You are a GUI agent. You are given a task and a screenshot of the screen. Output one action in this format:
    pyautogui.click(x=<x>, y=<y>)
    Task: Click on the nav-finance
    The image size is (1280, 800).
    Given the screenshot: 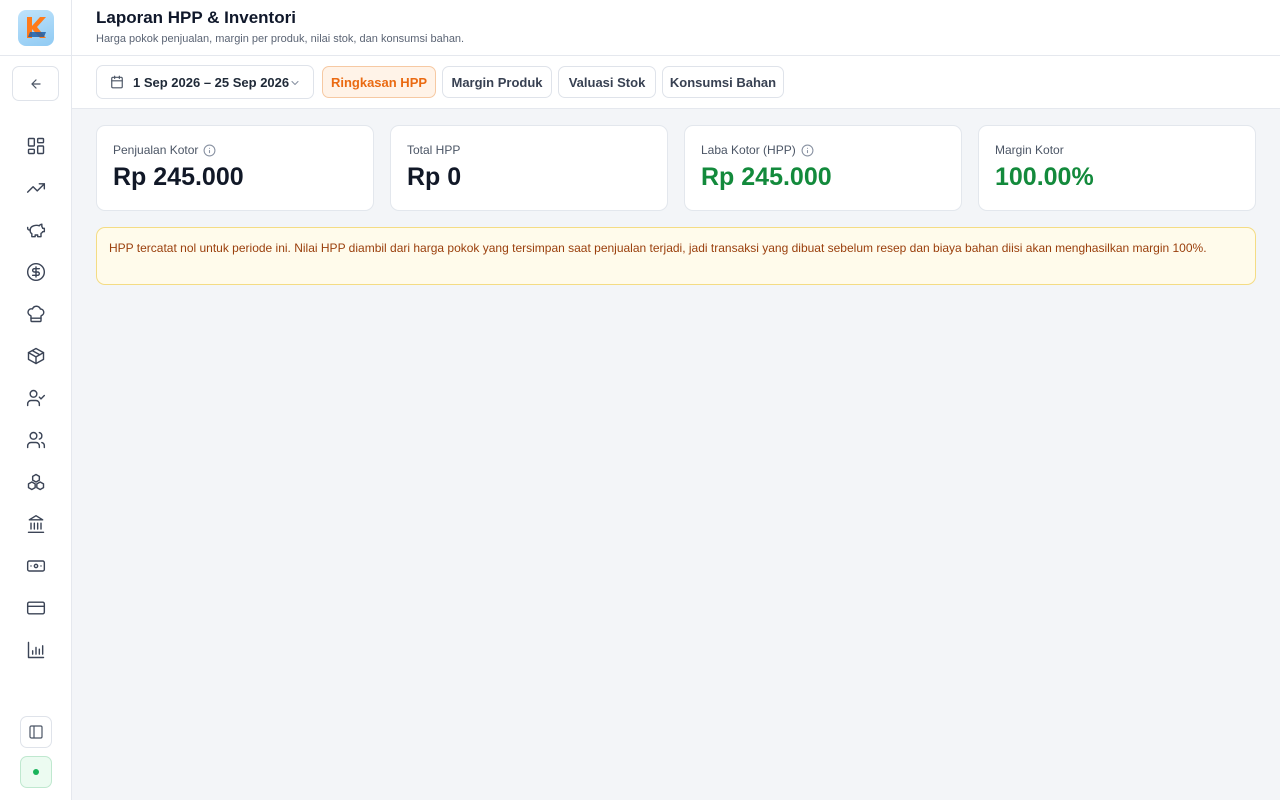 What is the action you would take?
    pyautogui.click(x=36, y=272)
    